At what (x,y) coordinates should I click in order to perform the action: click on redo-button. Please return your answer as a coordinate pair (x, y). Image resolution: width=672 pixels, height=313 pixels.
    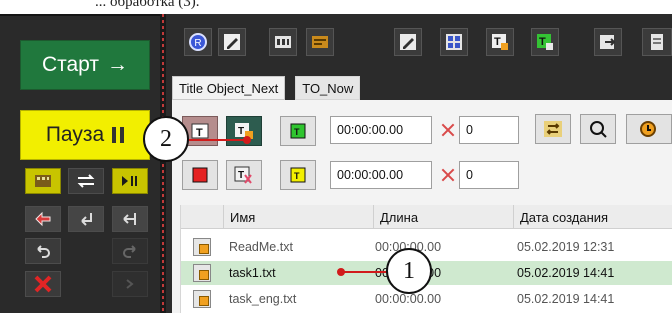
    Looking at the image, I should click on (130, 251).